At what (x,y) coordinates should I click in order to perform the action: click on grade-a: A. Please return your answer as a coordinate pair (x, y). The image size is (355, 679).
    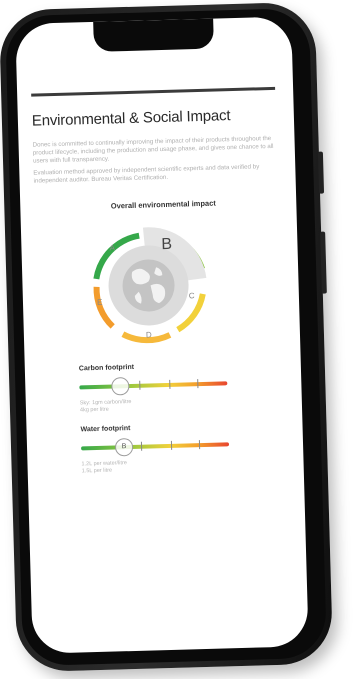
    Looking at the image, I should click on (112, 247).